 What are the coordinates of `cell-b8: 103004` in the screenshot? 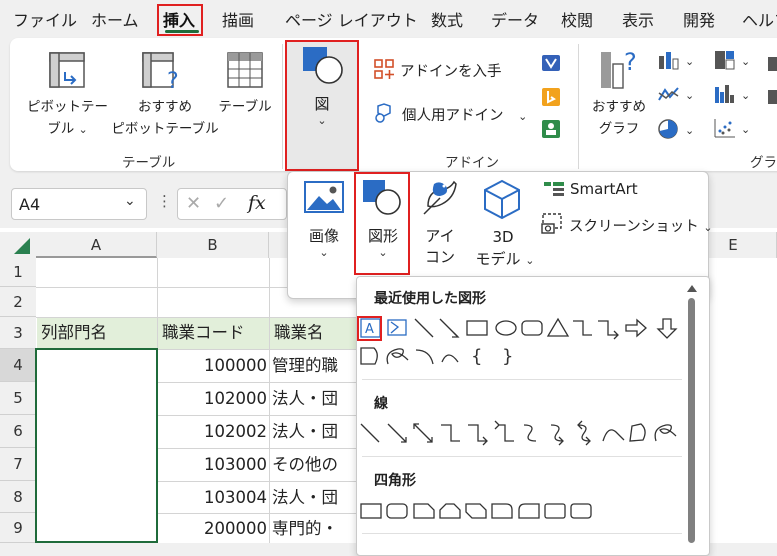 It's located at (212, 497).